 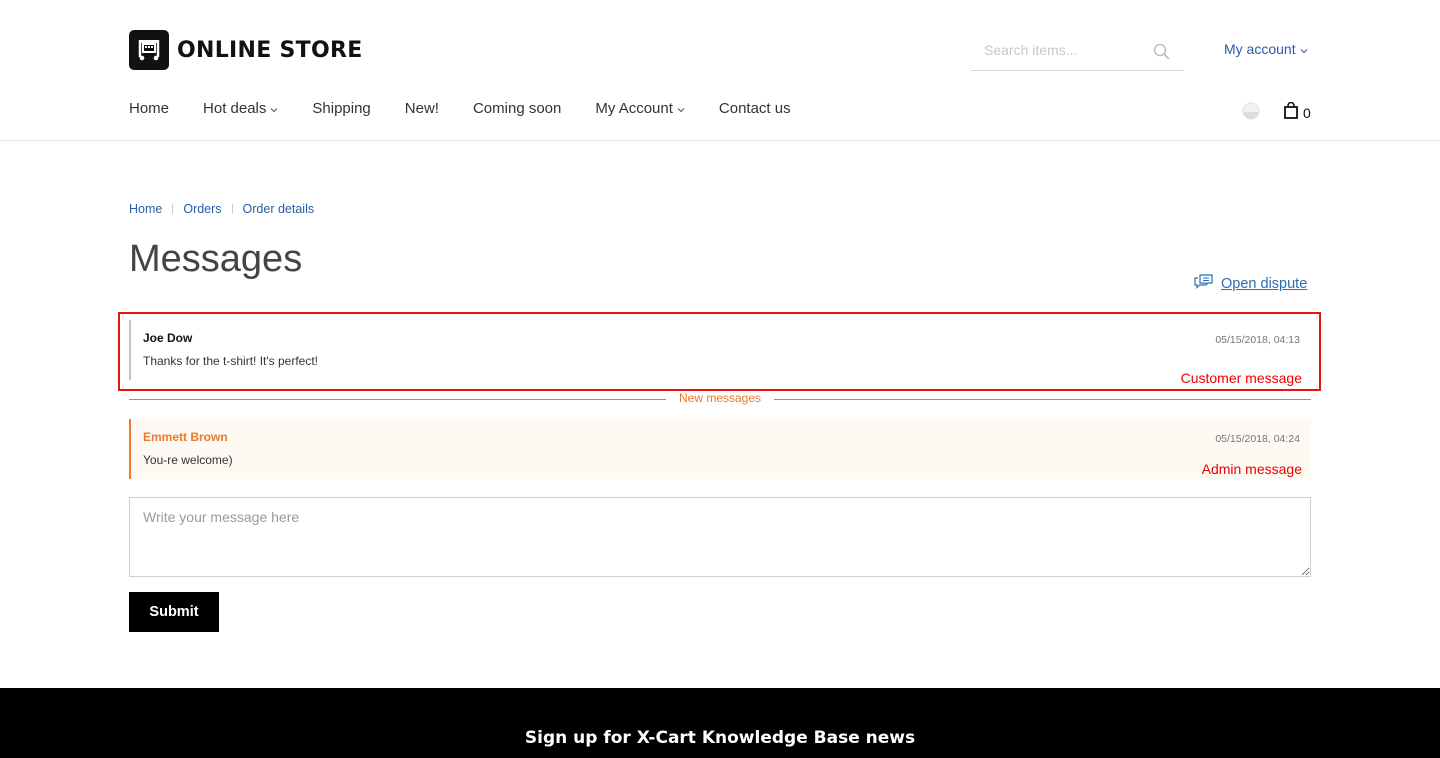 What do you see at coordinates (221, 209) in the screenshot?
I see `breadcrumb: Home Orders Order details` at bounding box center [221, 209].